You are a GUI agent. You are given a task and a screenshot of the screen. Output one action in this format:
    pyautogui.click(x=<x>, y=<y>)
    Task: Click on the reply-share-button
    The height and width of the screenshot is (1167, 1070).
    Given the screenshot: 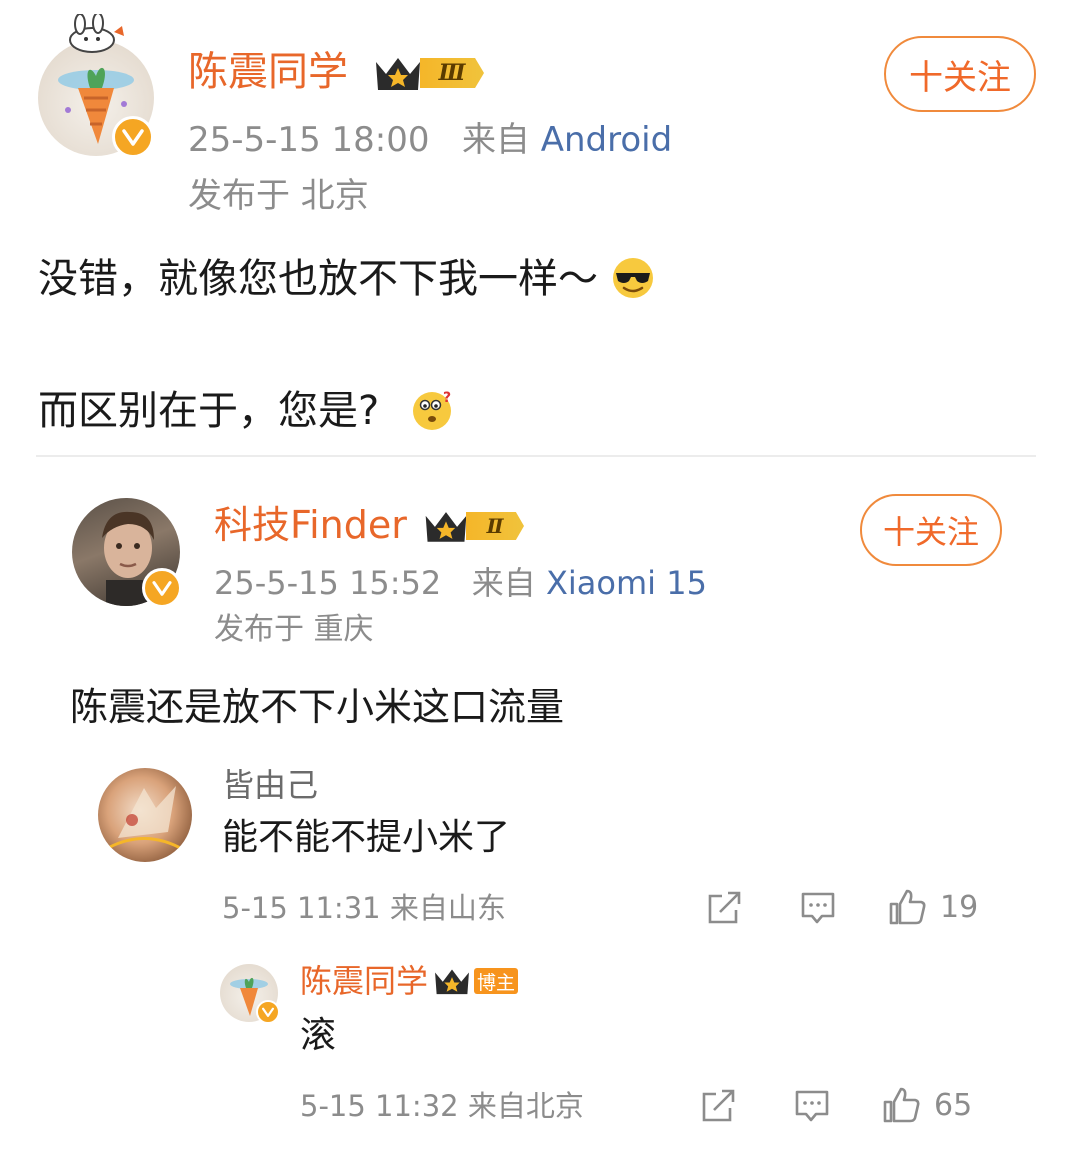 What is the action you would take?
    pyautogui.click(x=719, y=1108)
    